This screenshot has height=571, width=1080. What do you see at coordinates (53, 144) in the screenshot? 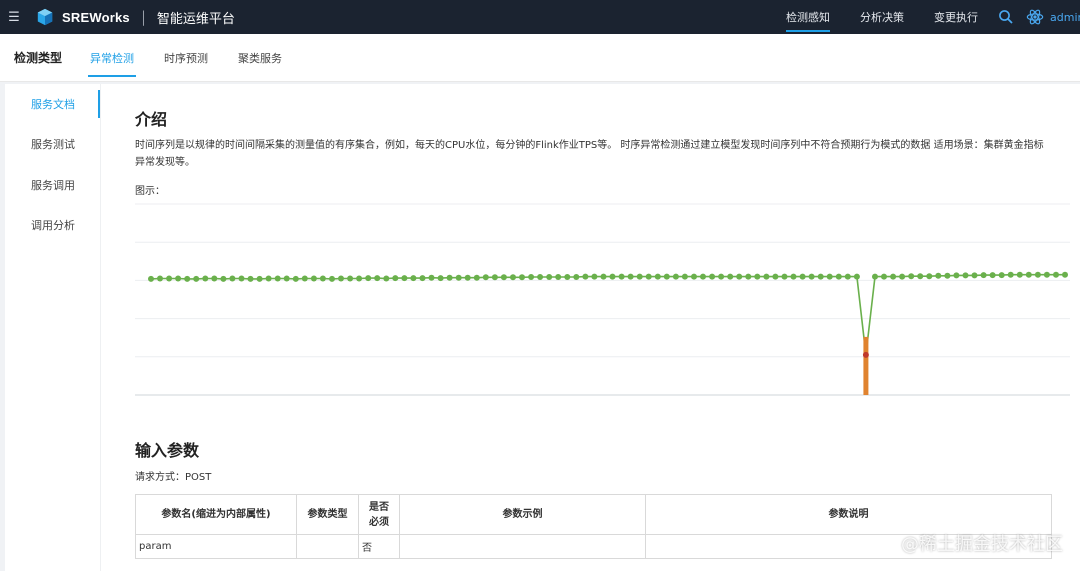
I see `sidenav-item-test: 服务测试` at bounding box center [53, 144].